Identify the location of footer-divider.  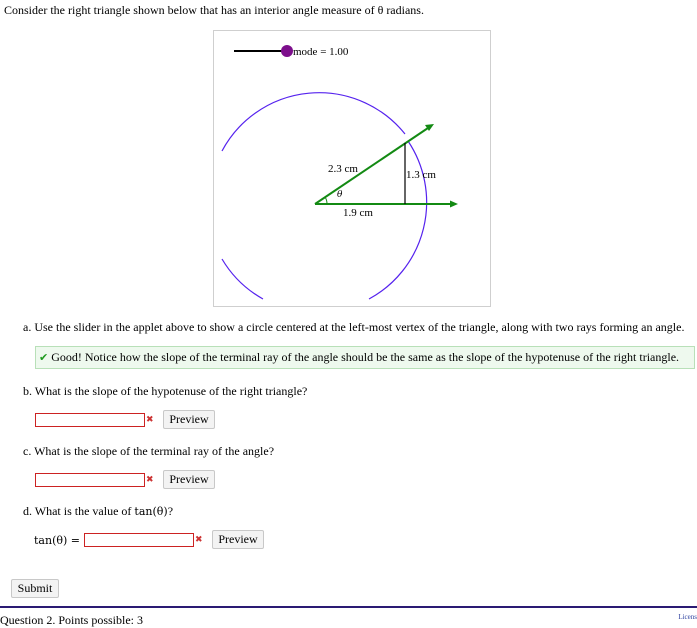
(348, 607).